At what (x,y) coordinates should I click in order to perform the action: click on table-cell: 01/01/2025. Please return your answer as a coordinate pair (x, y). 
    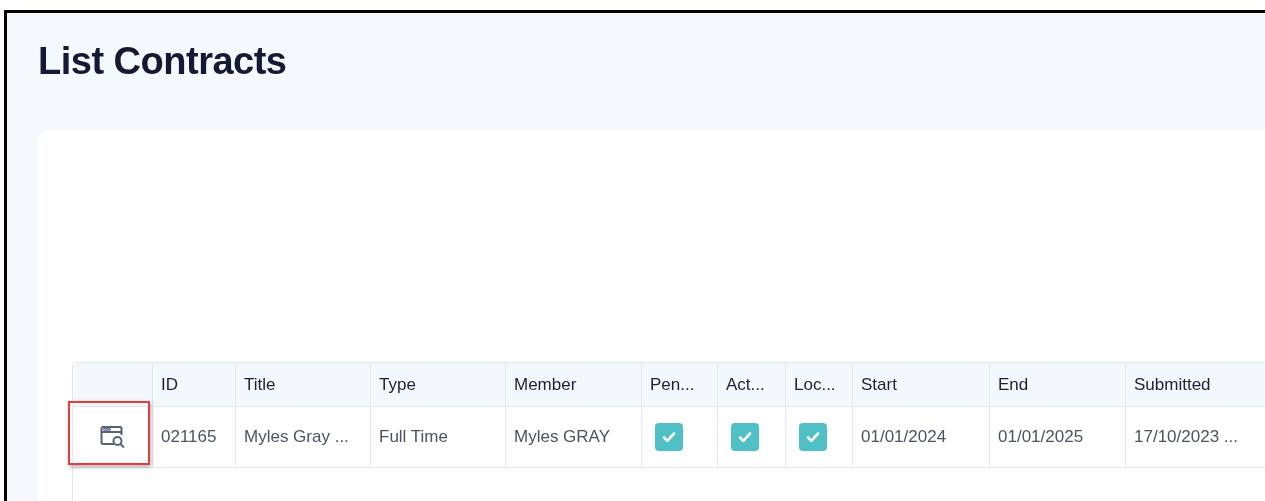
    Looking at the image, I should click on (1041, 437).